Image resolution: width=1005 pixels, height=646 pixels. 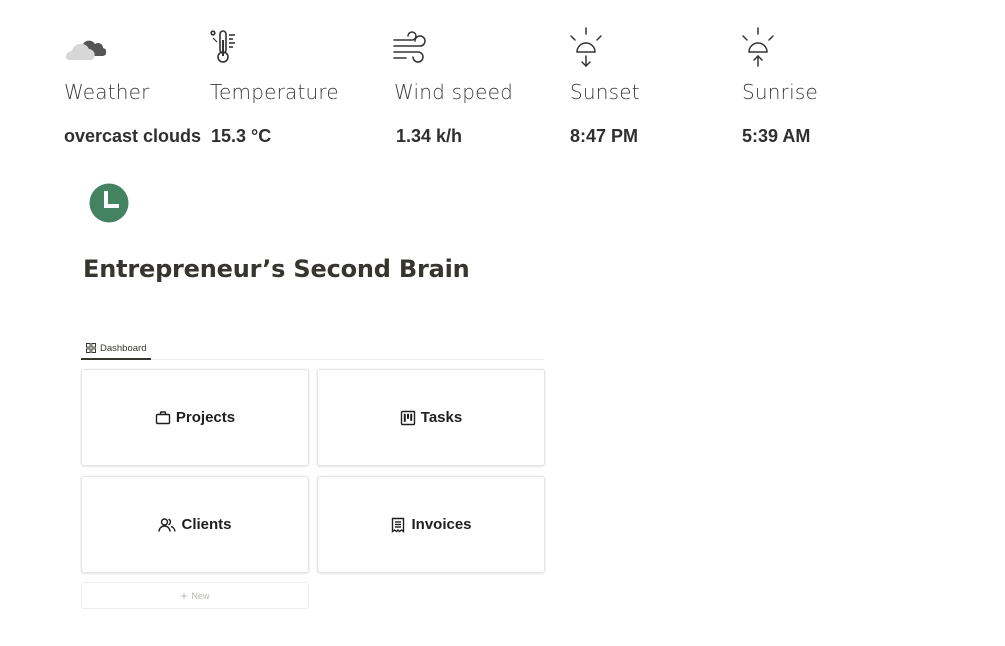 What do you see at coordinates (241, 136) in the screenshot?
I see `temperature-value: 15.3 °C` at bounding box center [241, 136].